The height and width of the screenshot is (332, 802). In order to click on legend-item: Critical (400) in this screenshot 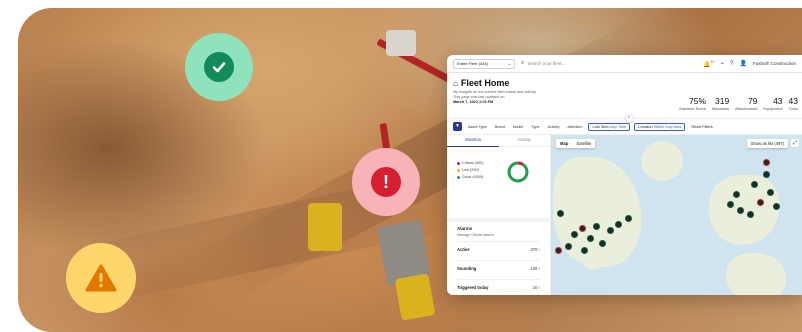, I will do `click(470, 163)`.